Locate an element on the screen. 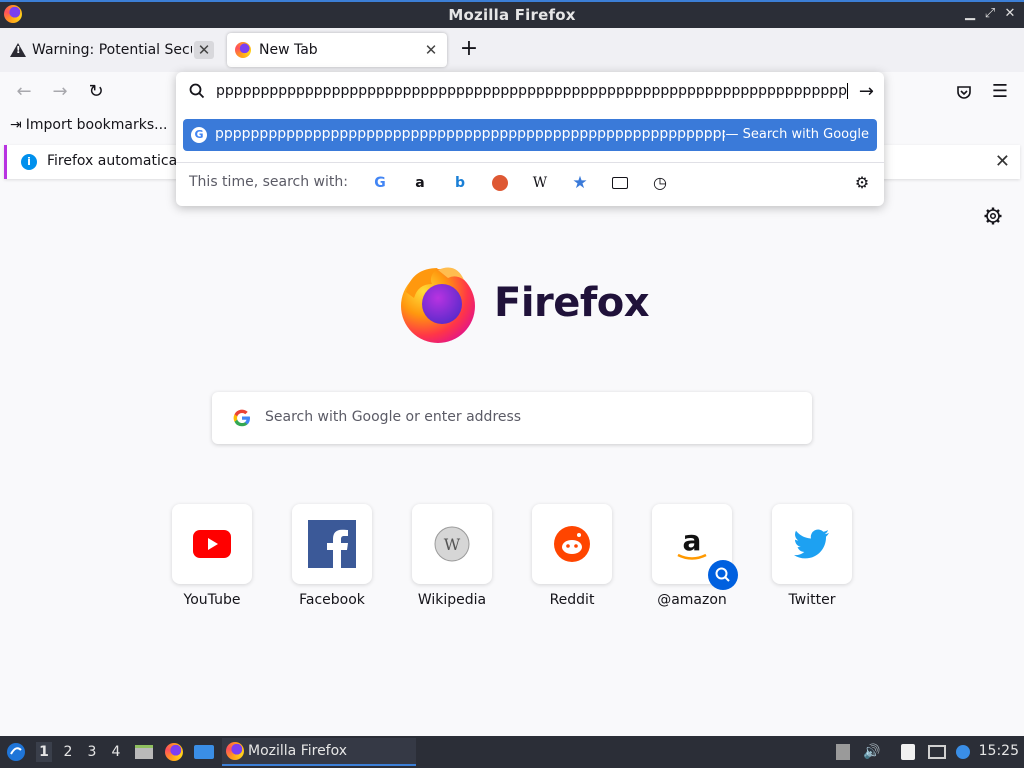 This screenshot has width=1024, height=768. go-arrow-icon: → is located at coordinates (866, 91).